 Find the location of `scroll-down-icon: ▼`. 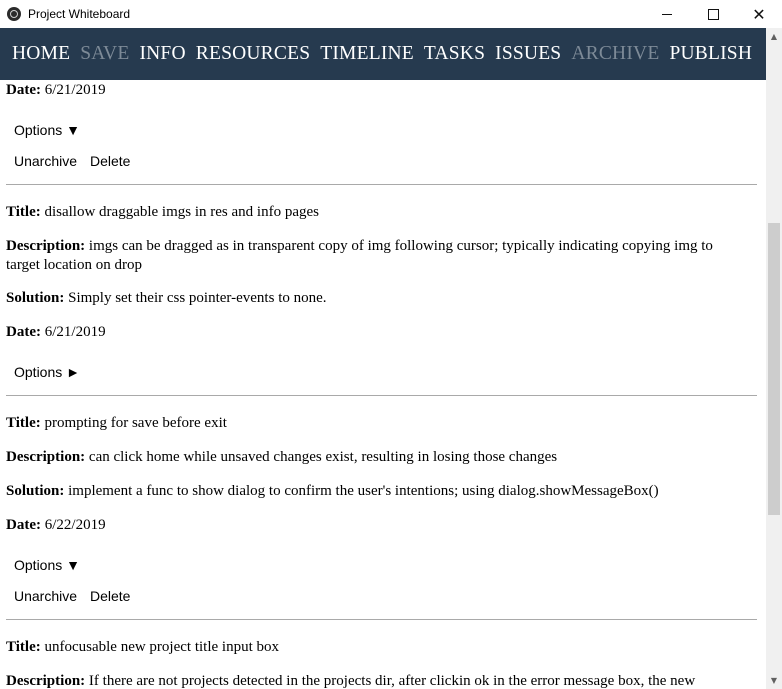

scroll-down-icon: ▼ is located at coordinates (774, 680).